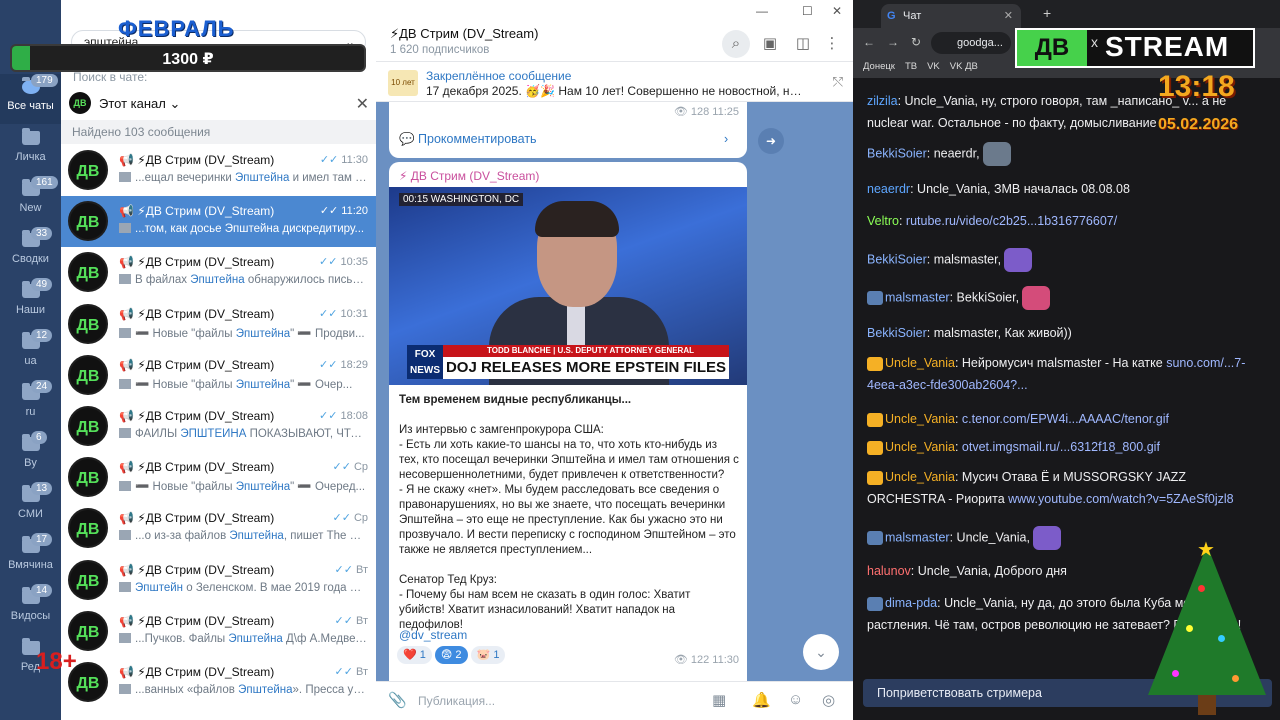  Describe the element at coordinates (771, 141) in the screenshot. I see `share-icon: ➜` at that location.